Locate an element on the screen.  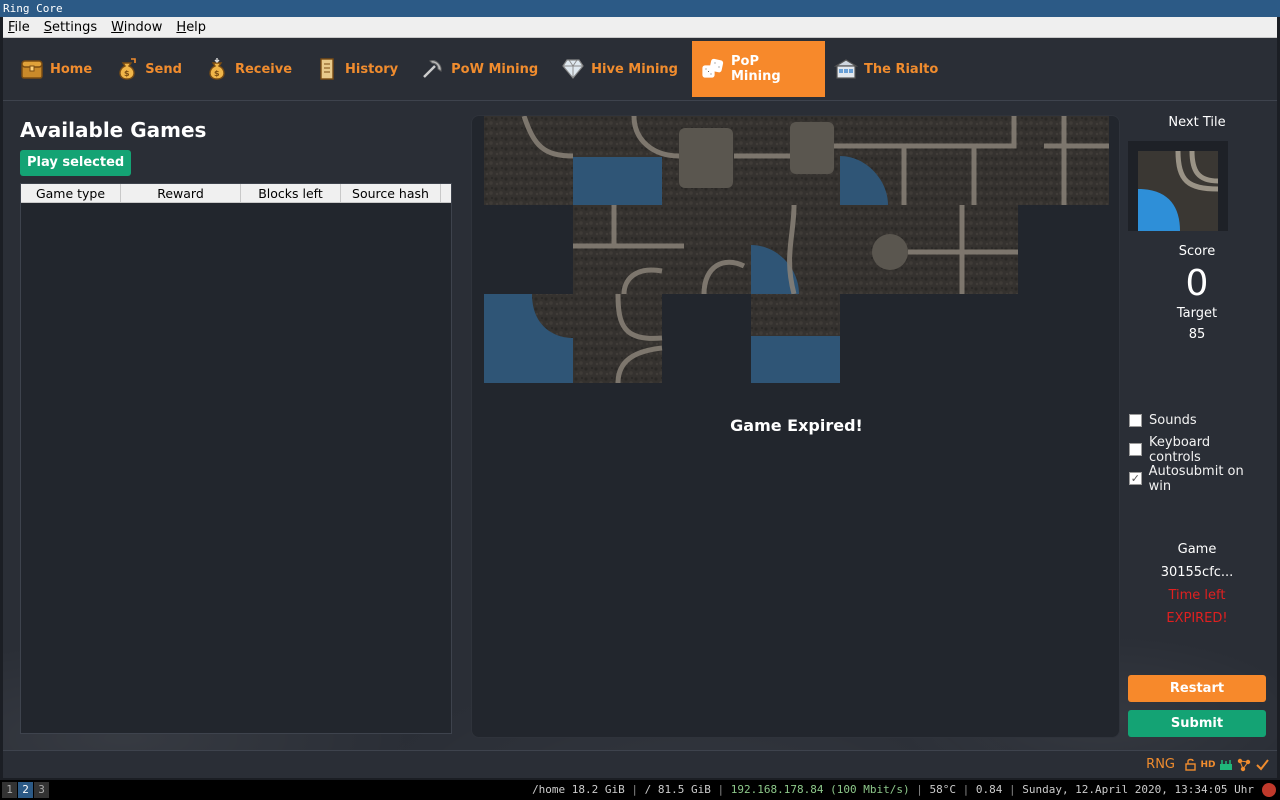
network-icon is located at coordinates (1226, 765).